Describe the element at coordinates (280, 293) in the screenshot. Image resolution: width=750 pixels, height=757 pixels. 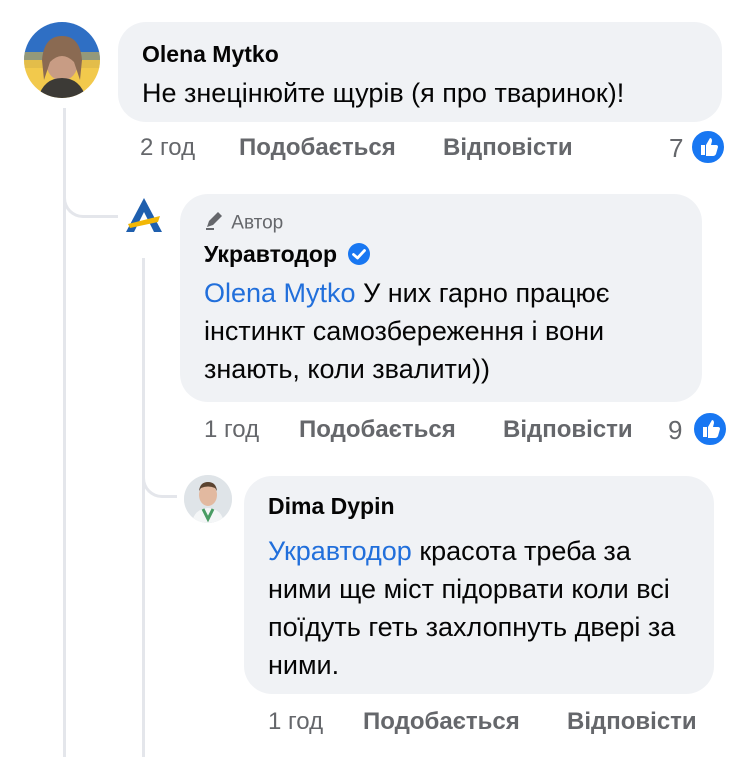
I see `mention-link: Olena Mytko` at that location.